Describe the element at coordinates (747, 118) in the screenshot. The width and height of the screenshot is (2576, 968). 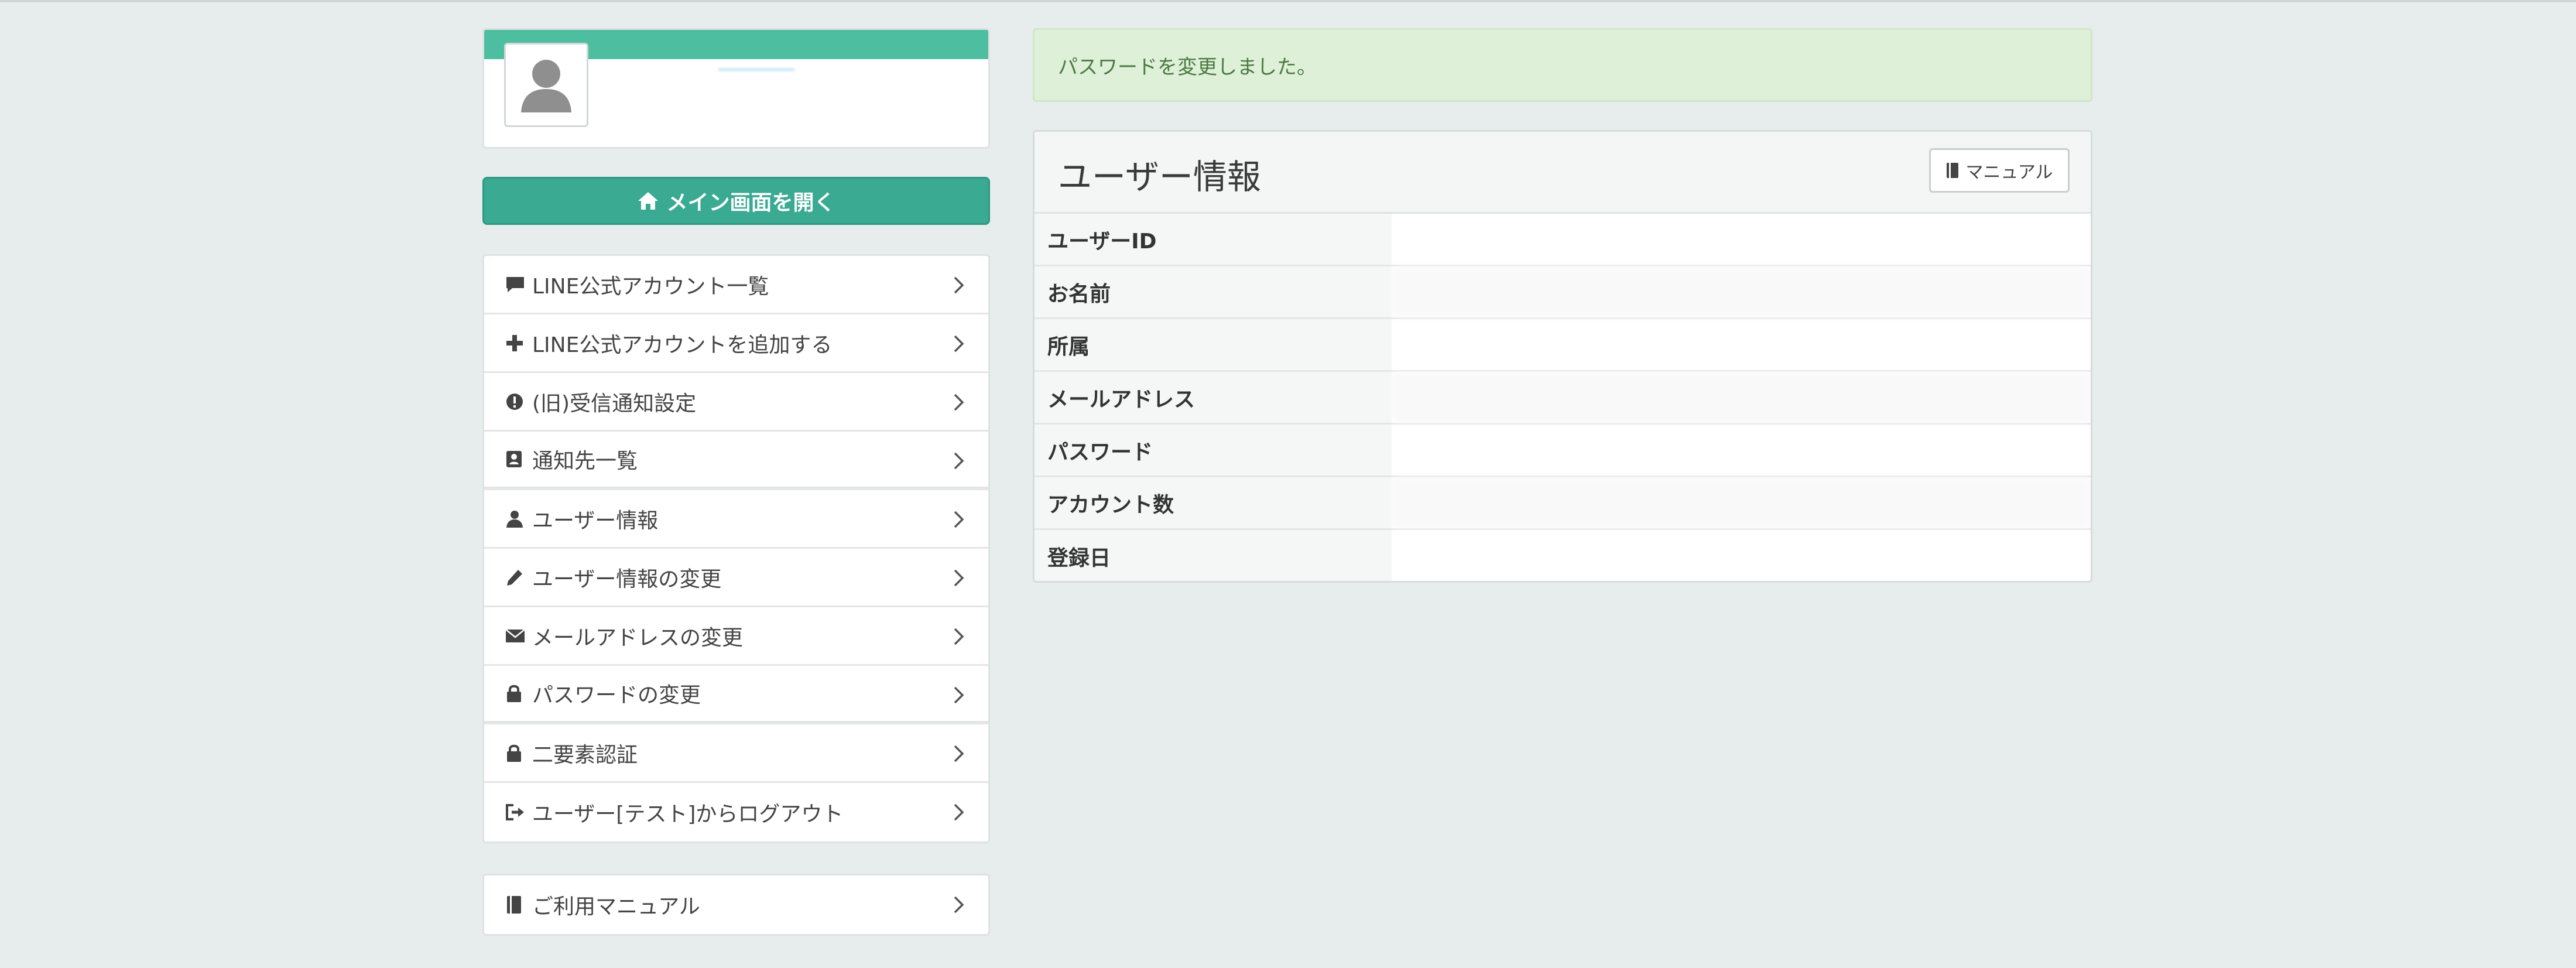
I see `profile-subtext` at that location.